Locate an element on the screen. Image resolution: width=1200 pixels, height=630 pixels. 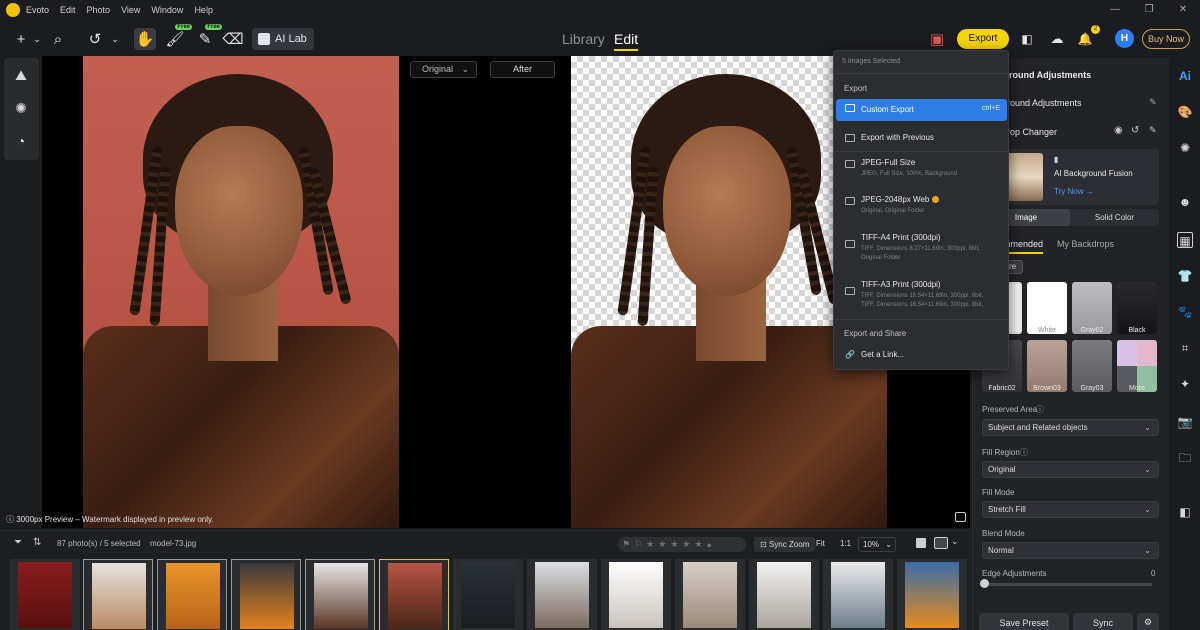
portrait-adjust-icon: ⛰ is located at coordinates (21, 75).